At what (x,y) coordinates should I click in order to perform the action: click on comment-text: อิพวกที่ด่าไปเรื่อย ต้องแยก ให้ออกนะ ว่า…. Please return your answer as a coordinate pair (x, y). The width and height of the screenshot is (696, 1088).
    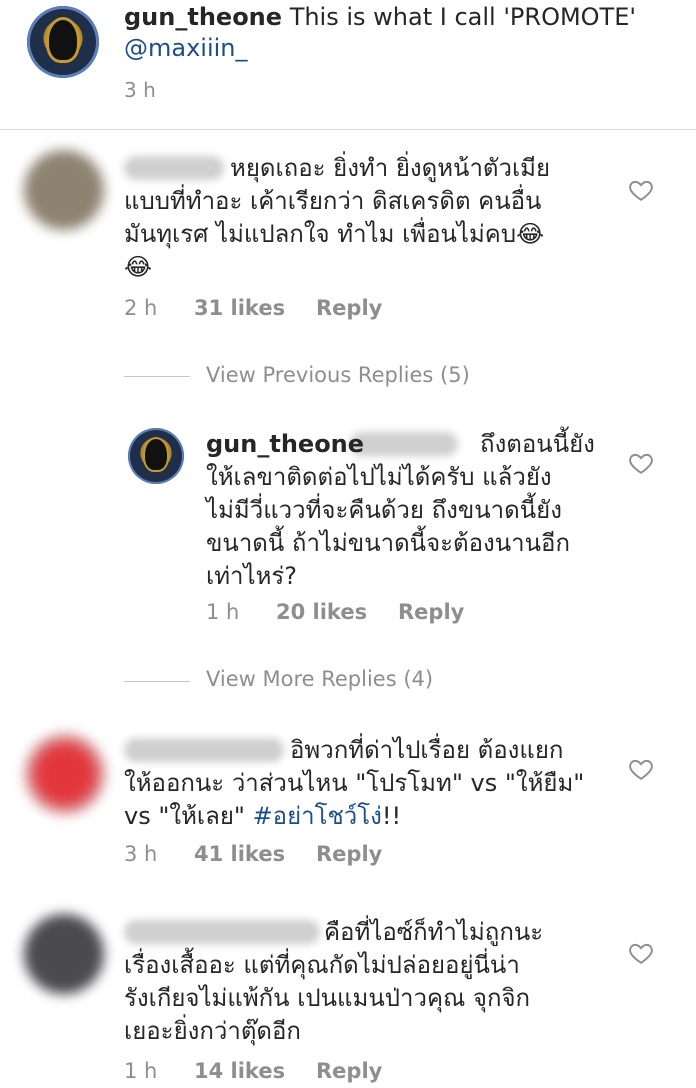
    Looking at the image, I should click on (374, 783).